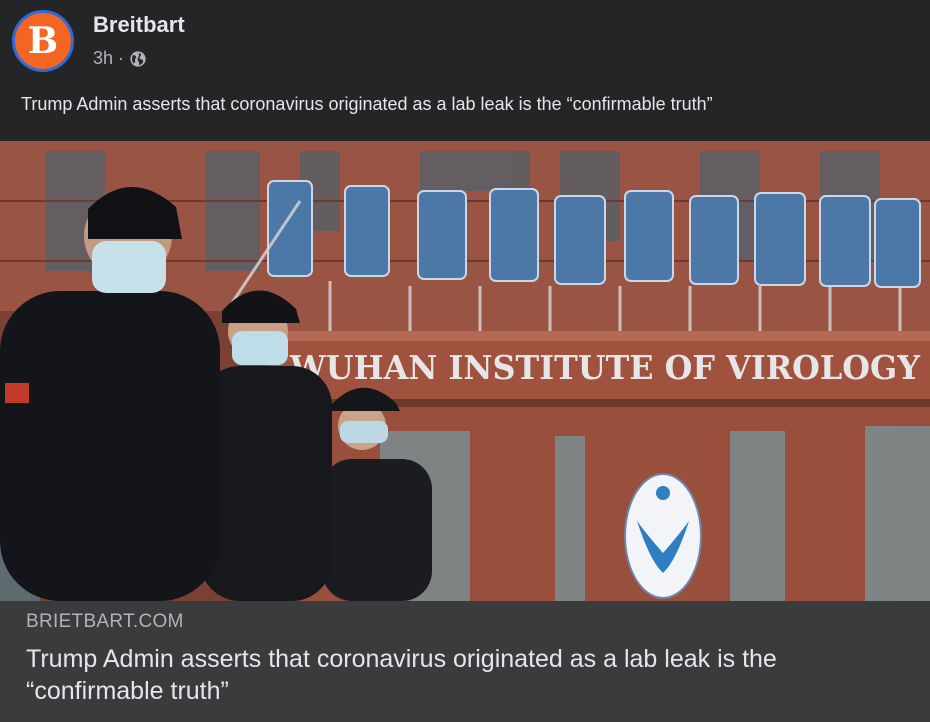 The image size is (930, 722). I want to click on avatar-logo-letter: B, so click(43, 41).